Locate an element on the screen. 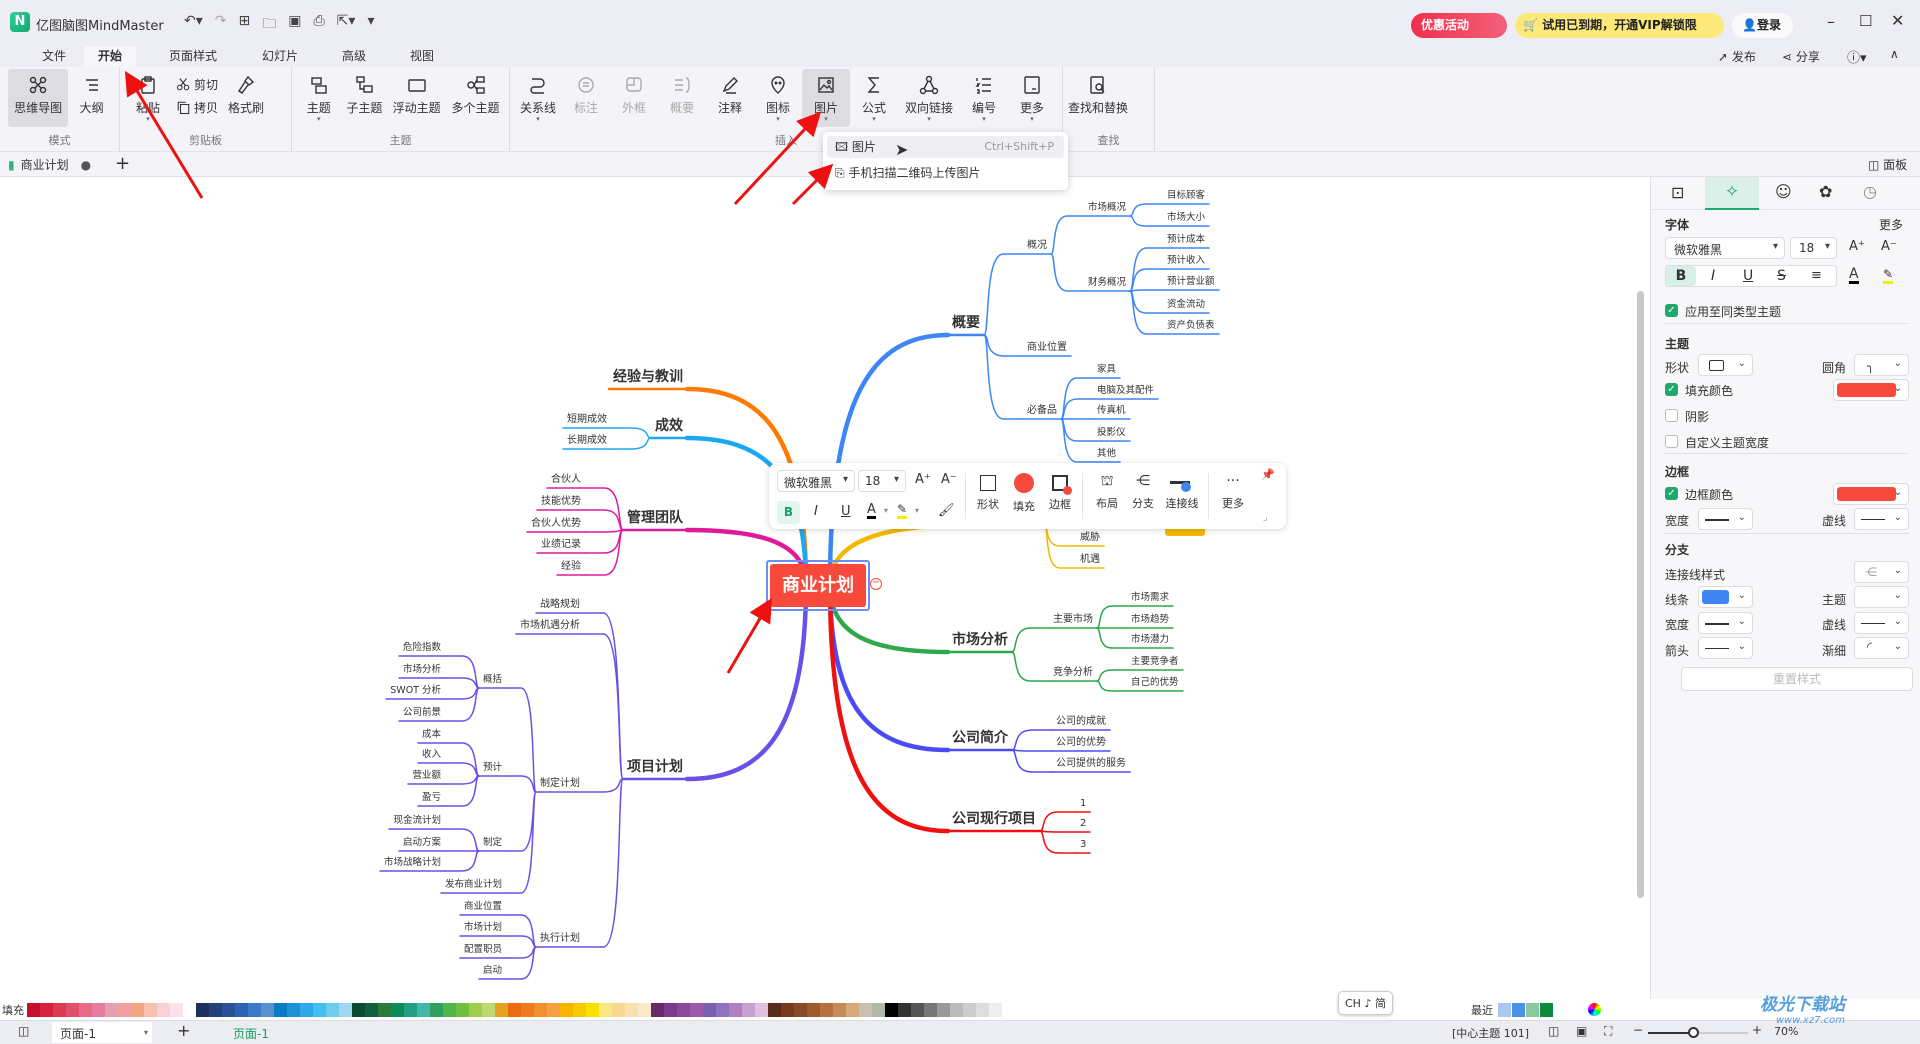 The width and height of the screenshot is (1920, 1044). subtopic: 经验 is located at coordinates (571, 567).